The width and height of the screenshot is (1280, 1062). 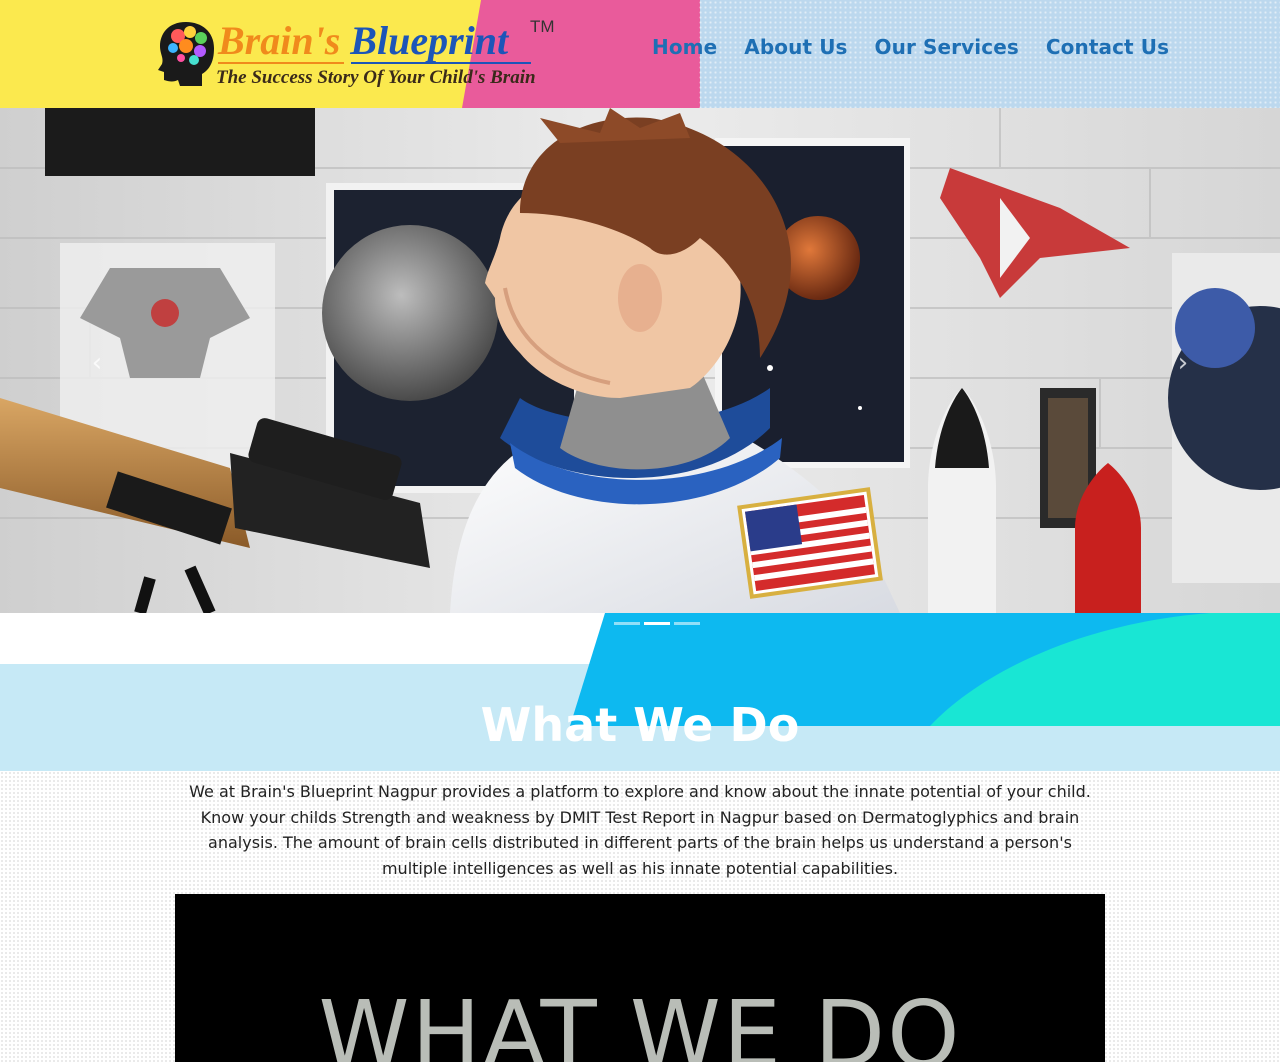 What do you see at coordinates (1183, 363) in the screenshot?
I see `carousel-next-icon: ›` at bounding box center [1183, 363].